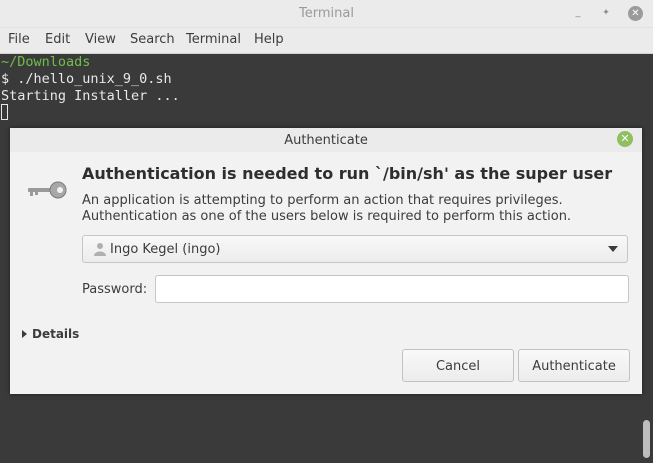 The image size is (653, 463). Describe the element at coordinates (165, 249) in the screenshot. I see `selected-user: Ingo Kegel (ingo)` at that location.